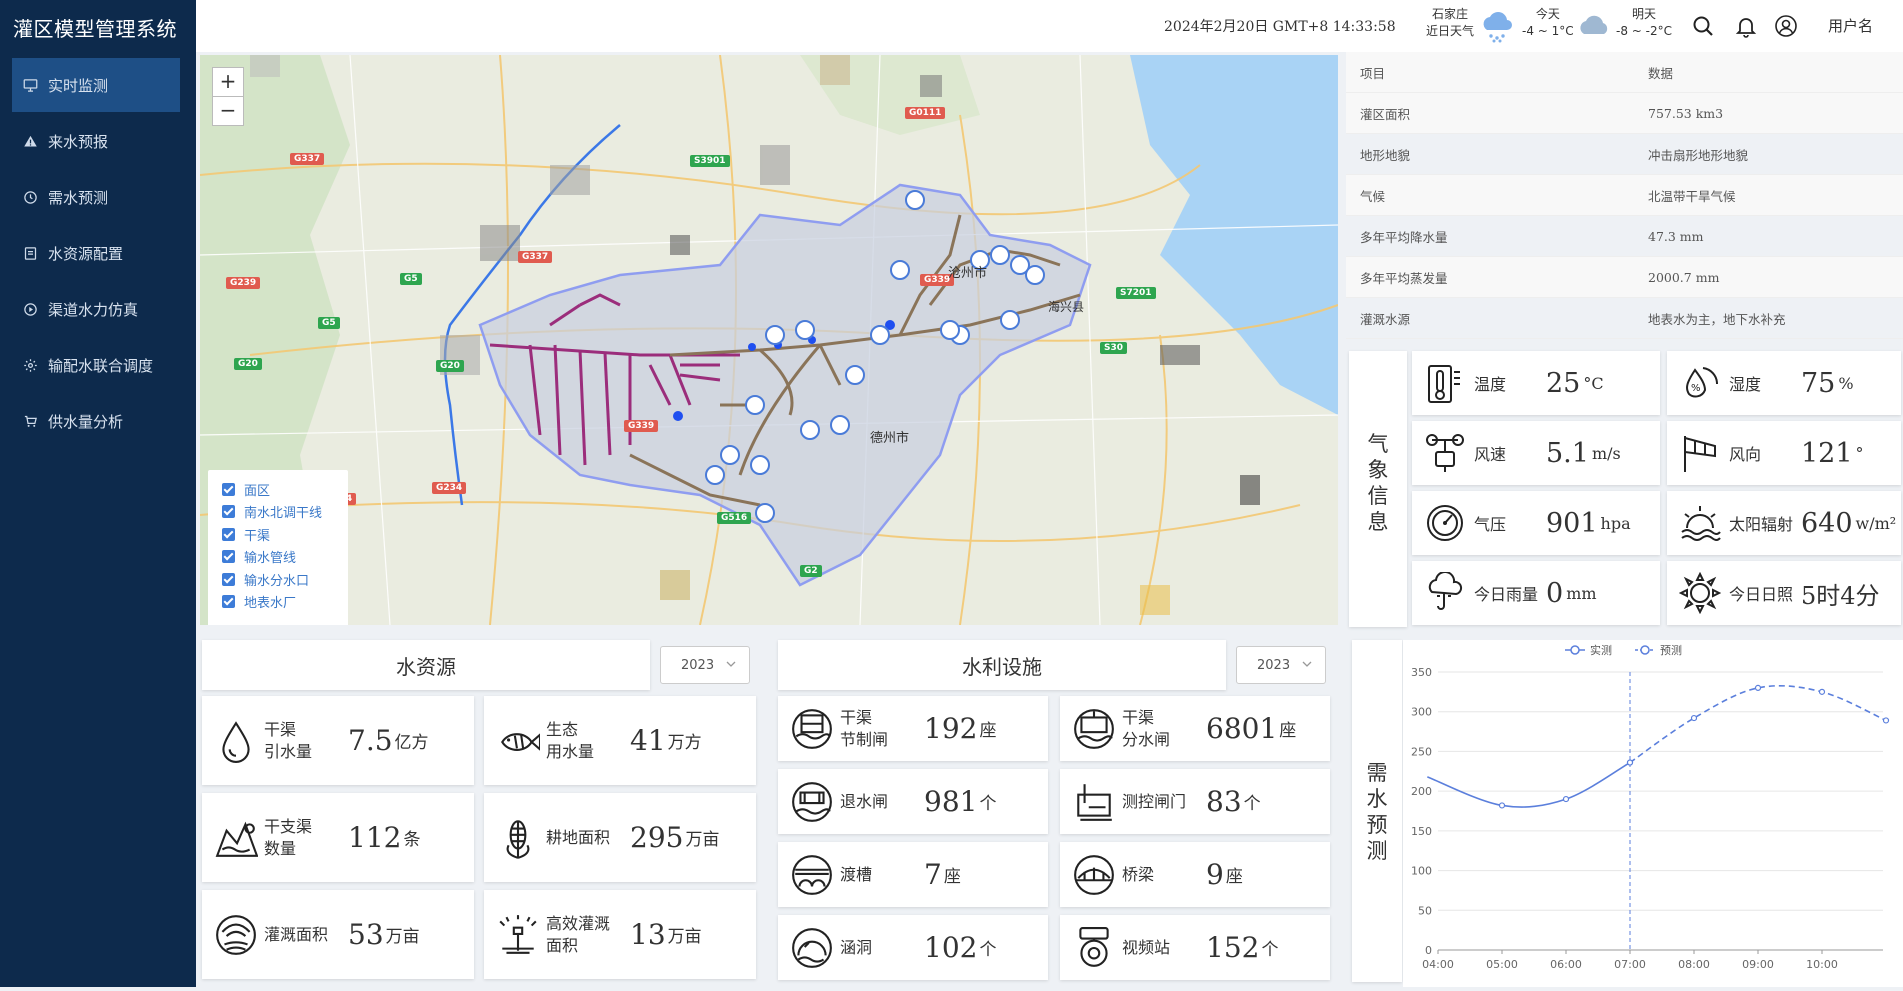 The width and height of the screenshot is (1903, 991). What do you see at coordinates (1385, 319) in the screenshot?
I see `info-key: 灌溉水源` at bounding box center [1385, 319].